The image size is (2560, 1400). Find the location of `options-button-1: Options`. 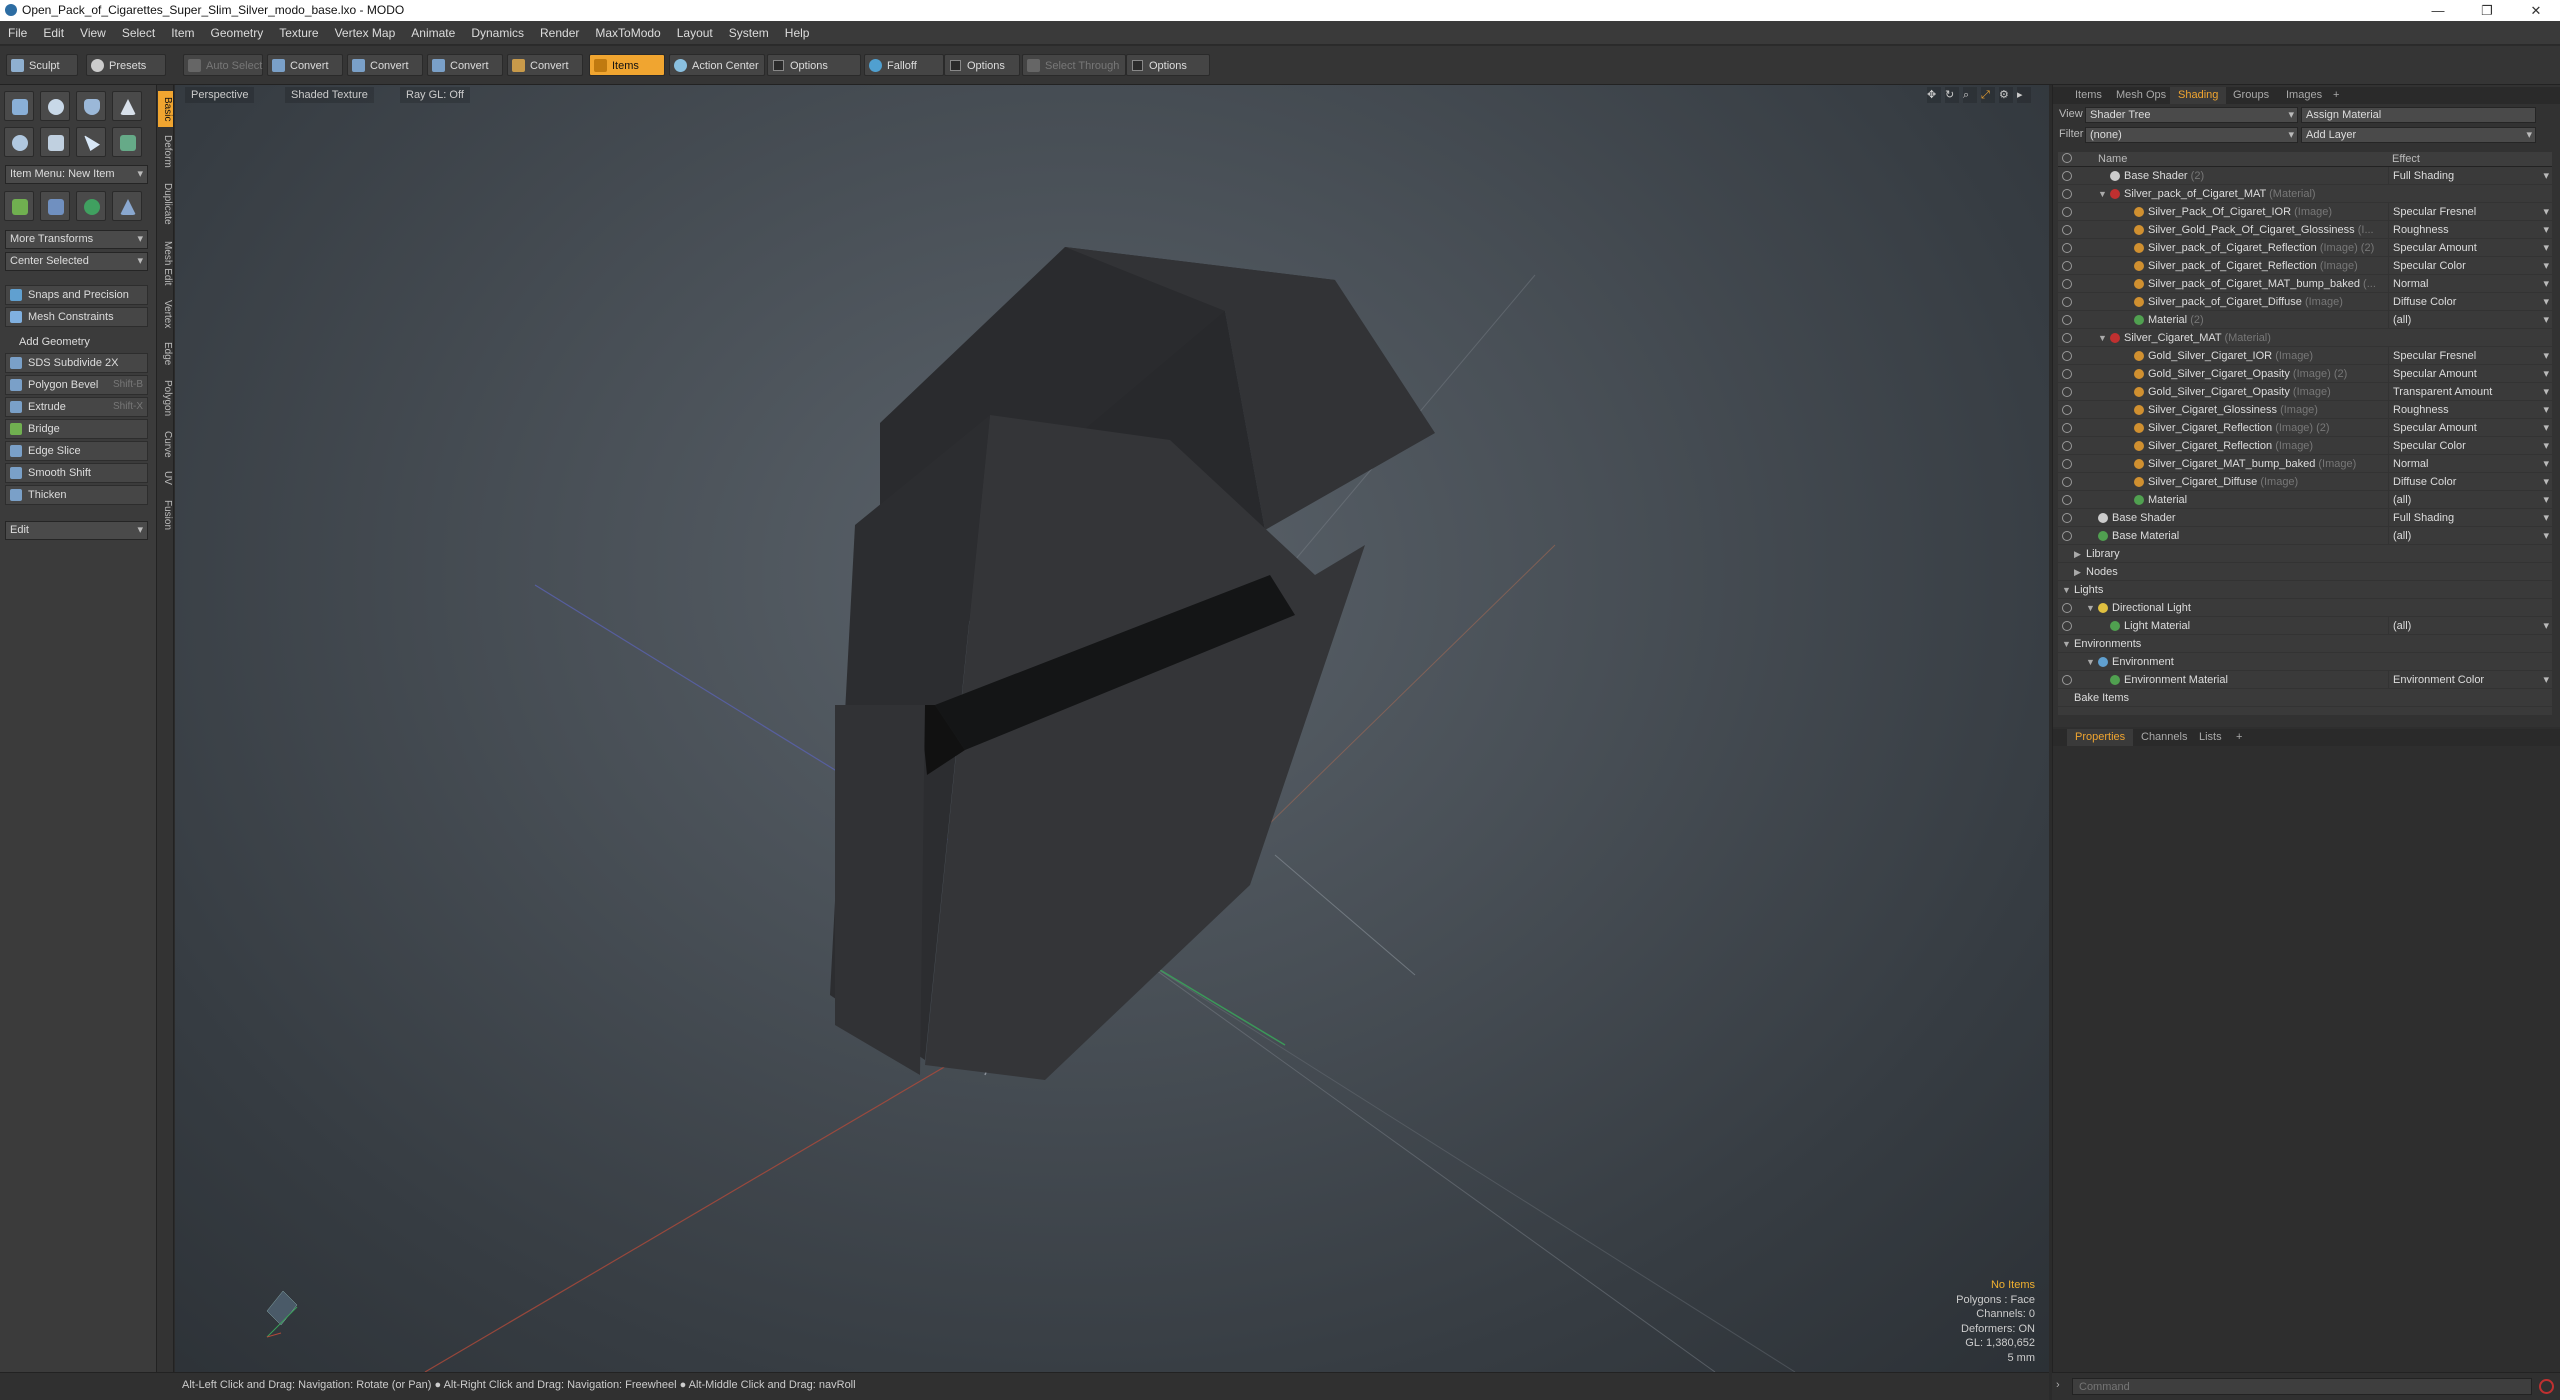

options-button-1: Options is located at coordinates (814, 65).